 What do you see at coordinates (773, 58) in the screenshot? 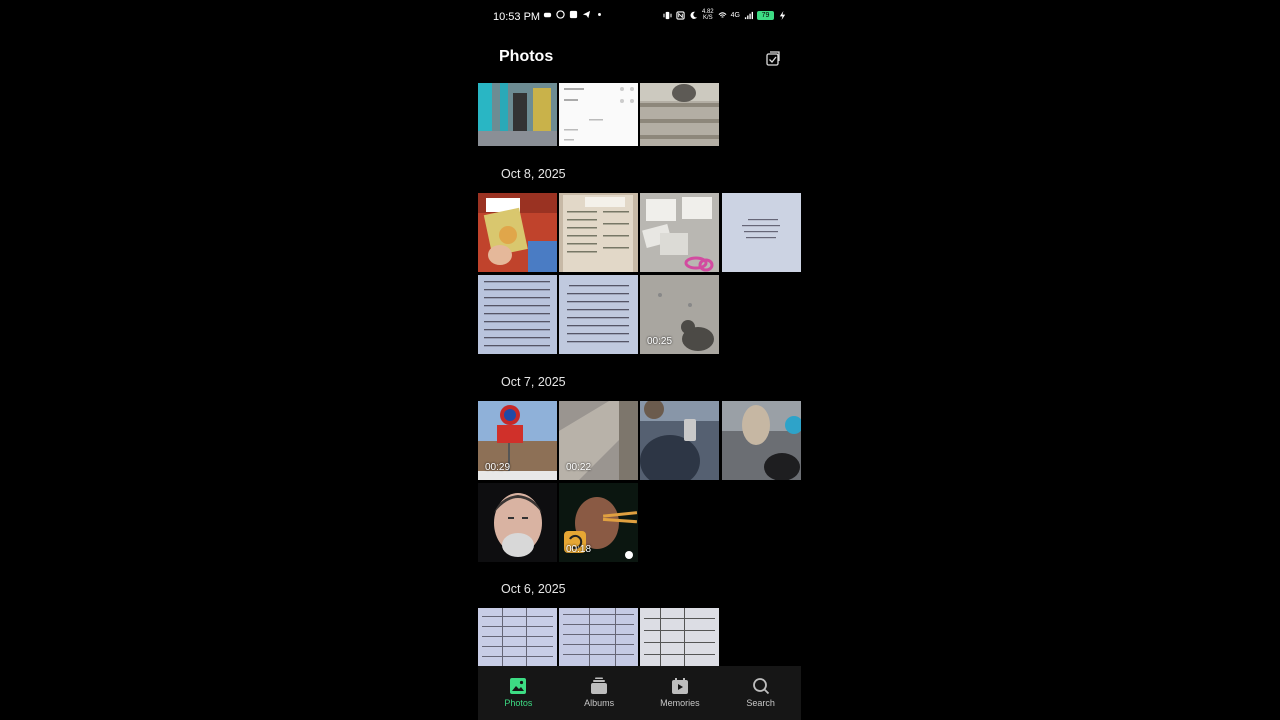
I see `select-mode-icon` at bounding box center [773, 58].